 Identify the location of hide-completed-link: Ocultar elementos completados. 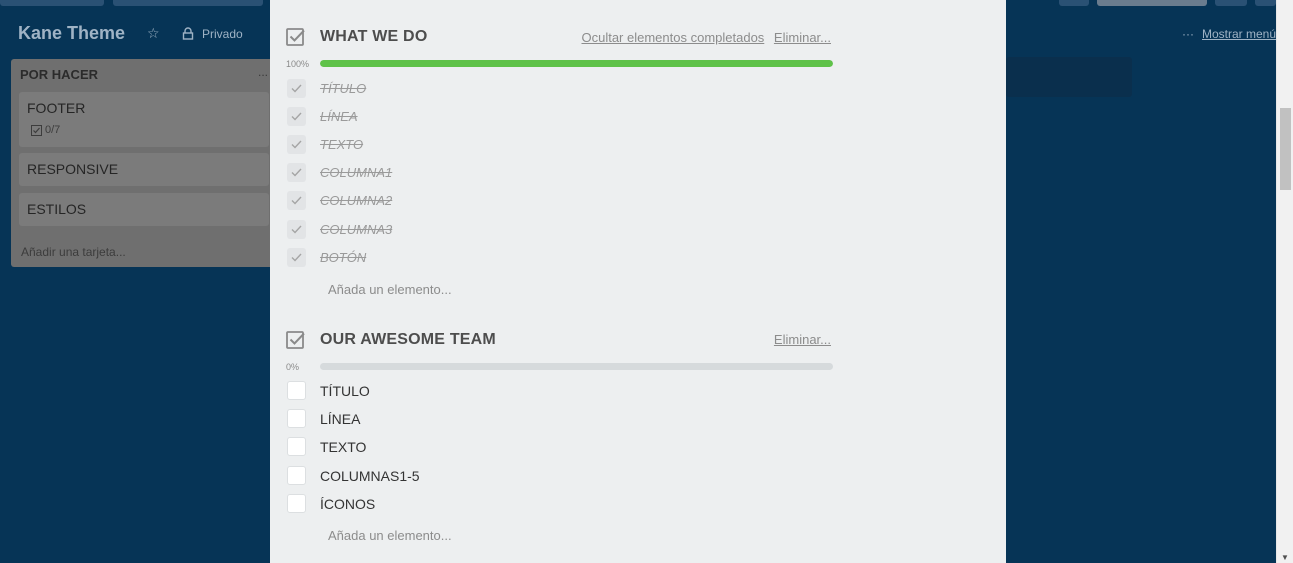
(672, 37).